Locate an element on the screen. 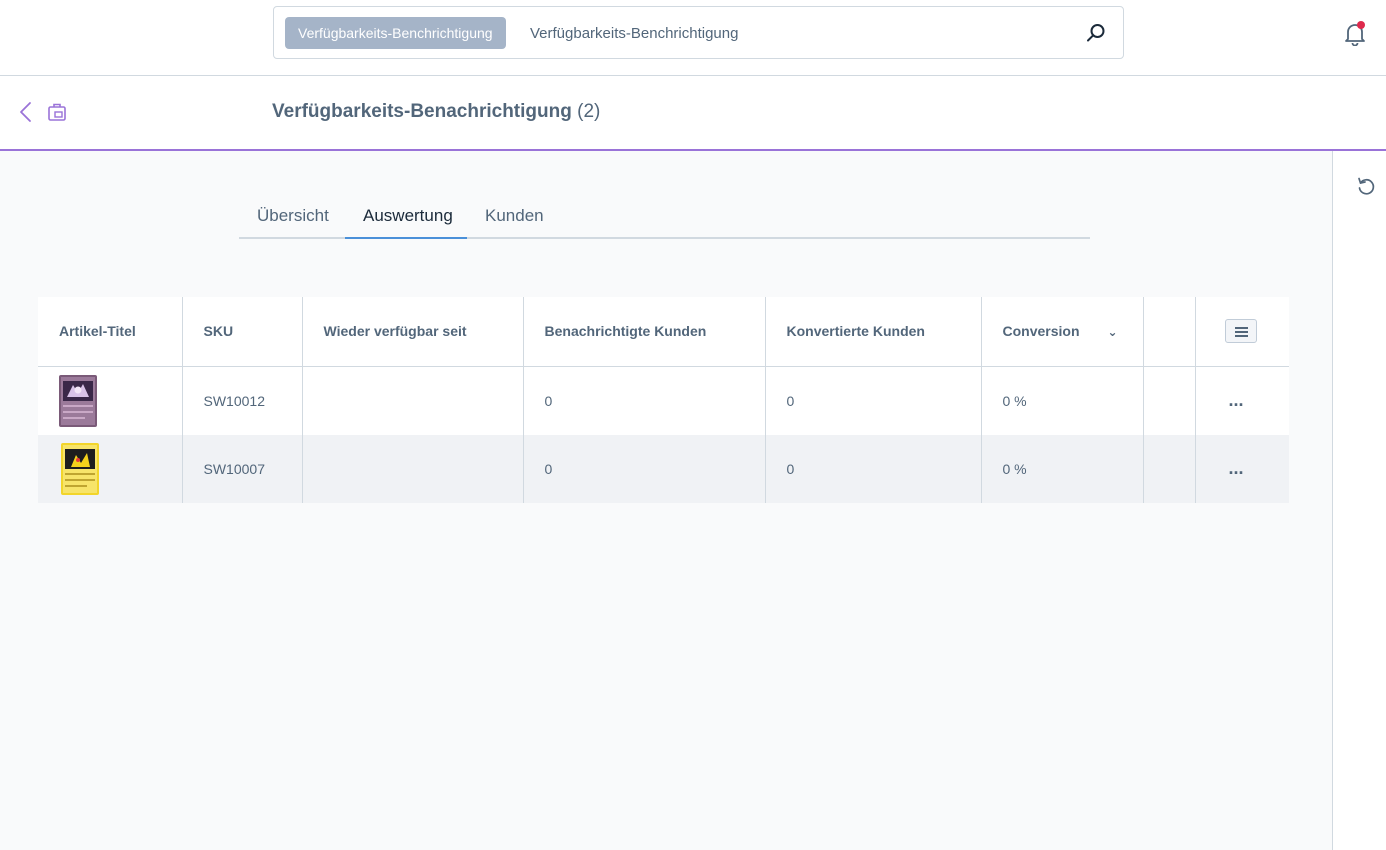  search-icon is located at coordinates (1096, 33).